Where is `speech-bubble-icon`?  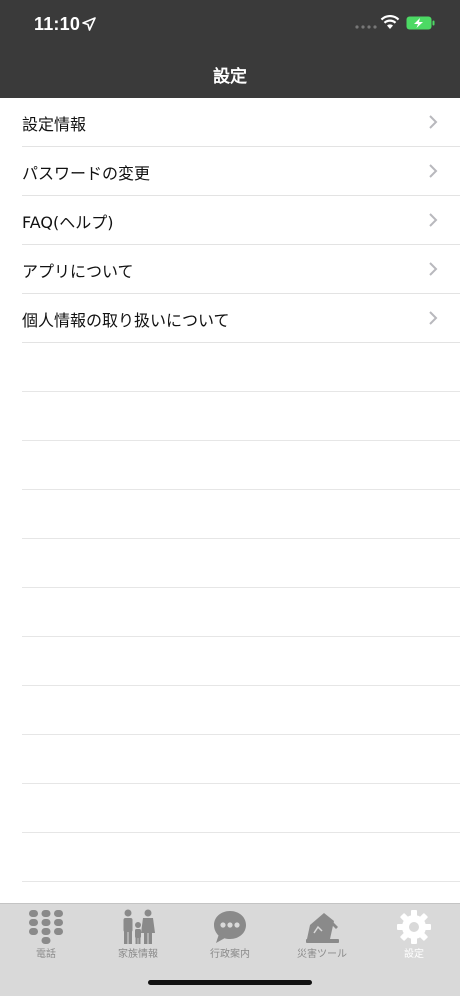
speech-bubble-icon is located at coordinates (230, 927).